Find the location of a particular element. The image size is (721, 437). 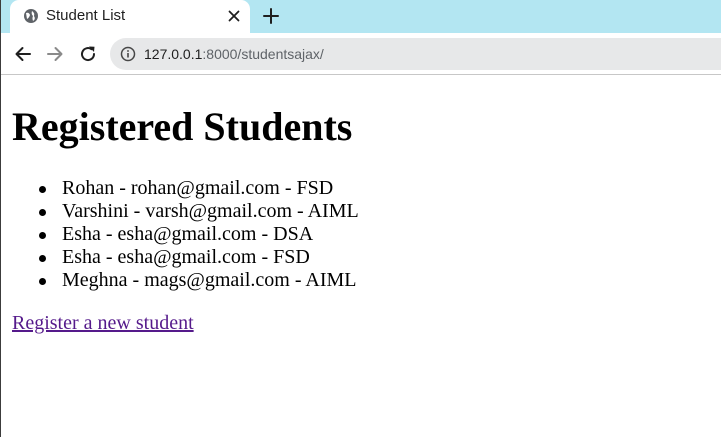

register-student-link: Register a new student is located at coordinates (103, 323).